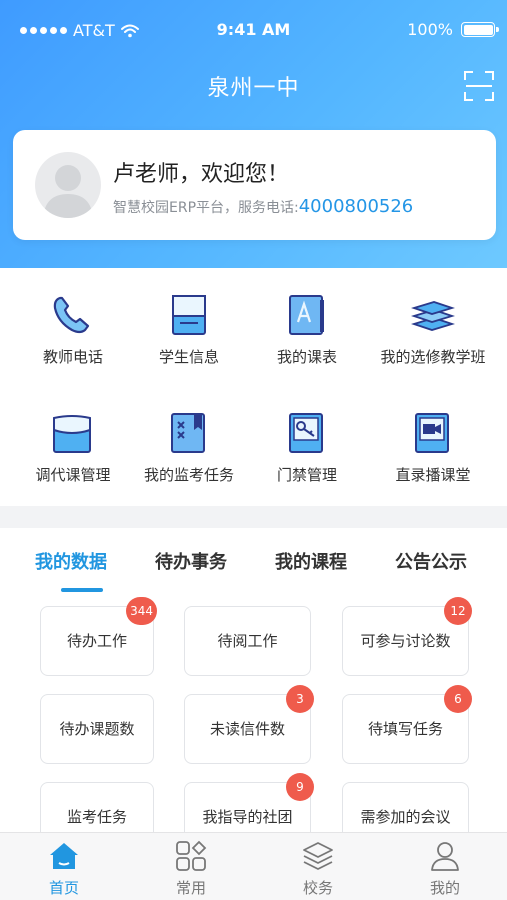 Image resolution: width=507 pixels, height=900 pixels. What do you see at coordinates (247, 817) in the screenshot?
I see `data-card-label: 我指导的社团` at bounding box center [247, 817].